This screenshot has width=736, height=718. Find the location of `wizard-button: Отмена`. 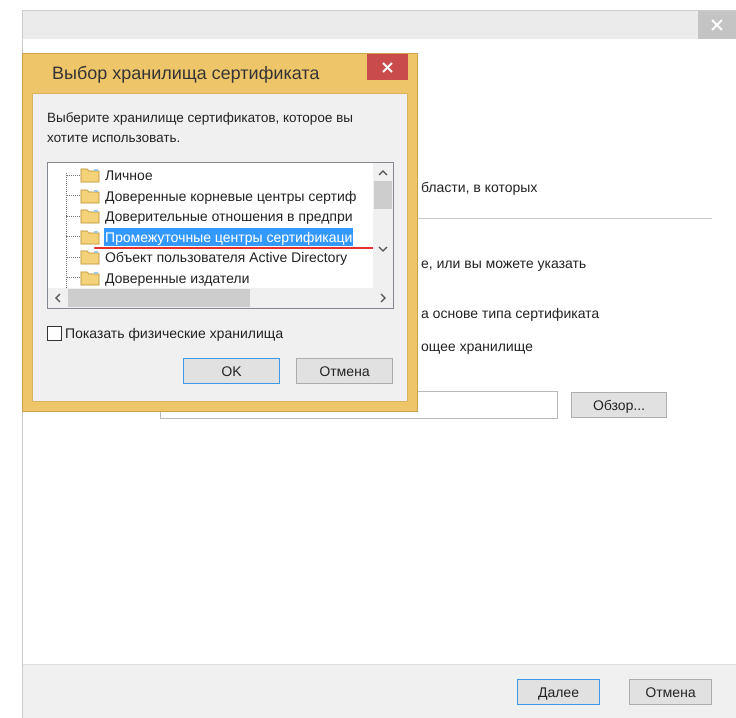

wizard-button: Отмена is located at coordinates (670, 691).